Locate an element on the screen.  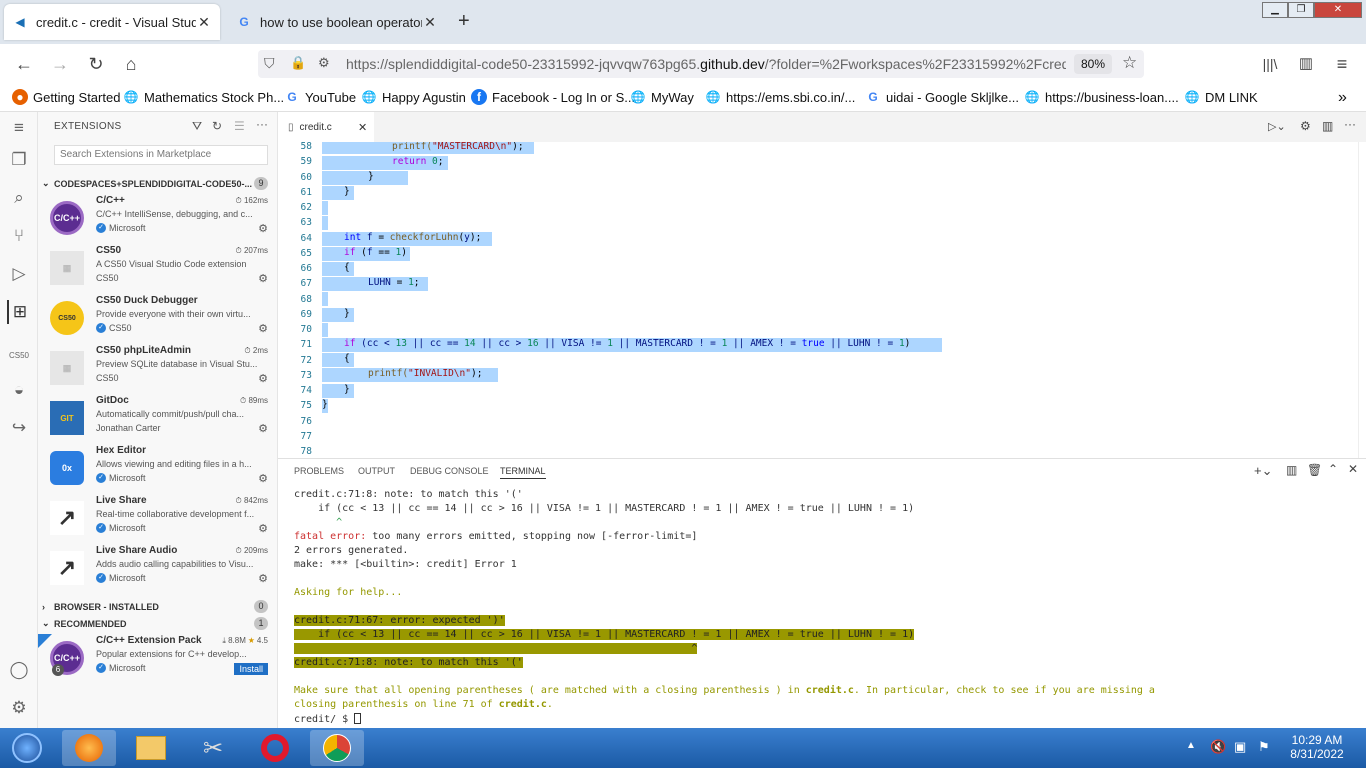
bookmark-myway: 🌐 MyWay is located at coordinates (662, 97).